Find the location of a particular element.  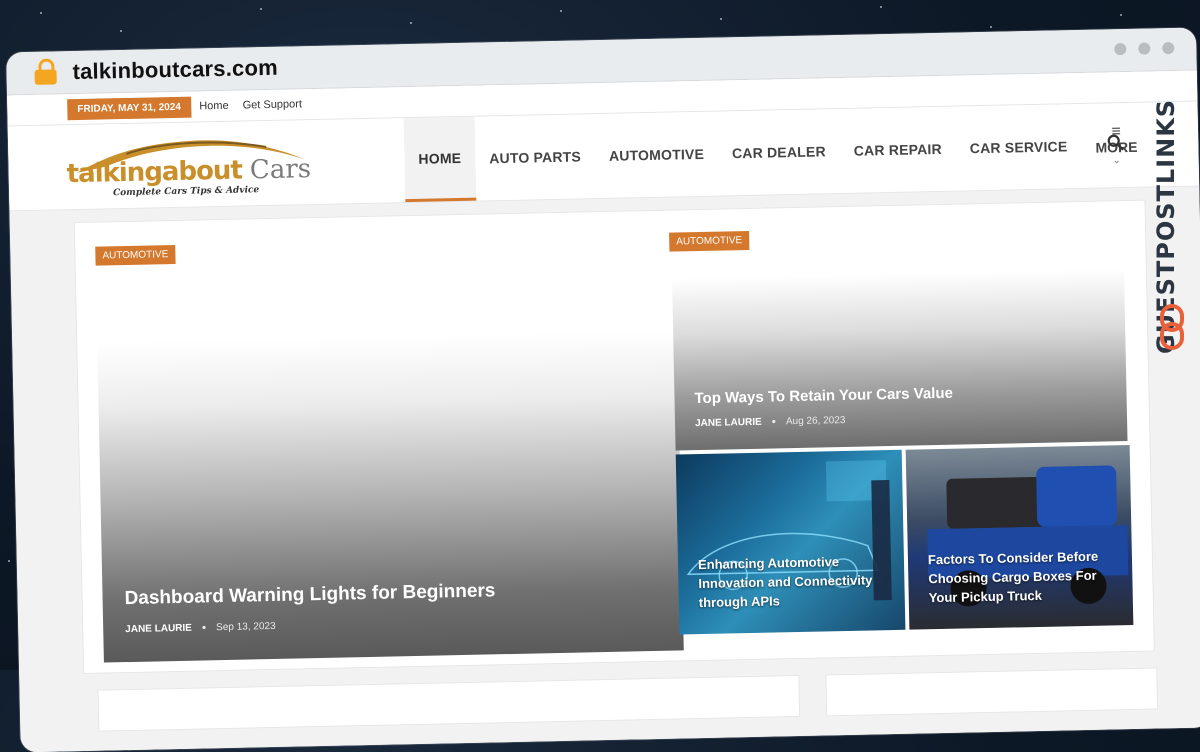

nav-item-home: HOME is located at coordinates (440, 159).